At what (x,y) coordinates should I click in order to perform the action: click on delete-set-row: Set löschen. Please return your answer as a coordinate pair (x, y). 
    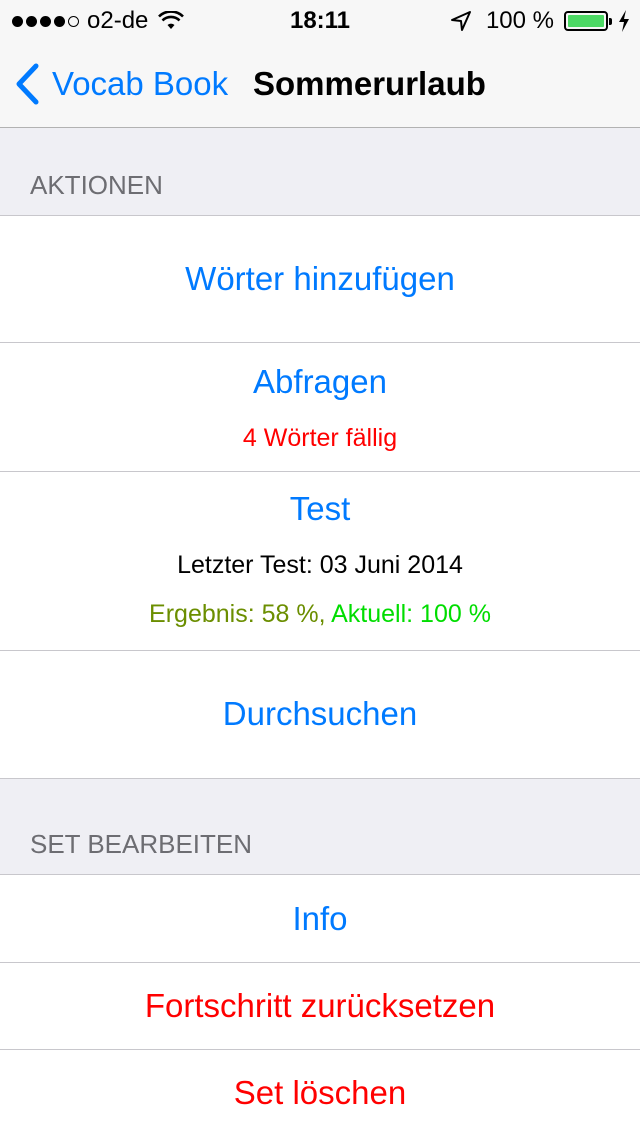
    Looking at the image, I should click on (320, 1093).